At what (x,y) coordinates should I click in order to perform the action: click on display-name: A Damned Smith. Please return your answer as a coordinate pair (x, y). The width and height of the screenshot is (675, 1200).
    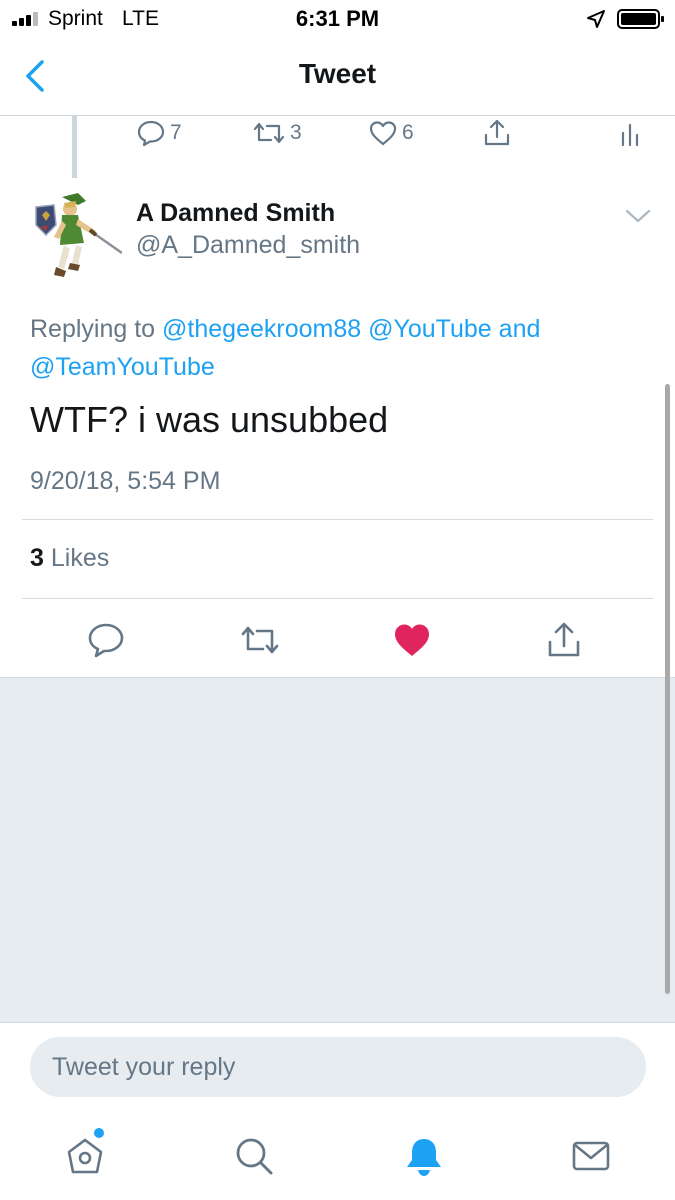
    Looking at the image, I should click on (235, 213).